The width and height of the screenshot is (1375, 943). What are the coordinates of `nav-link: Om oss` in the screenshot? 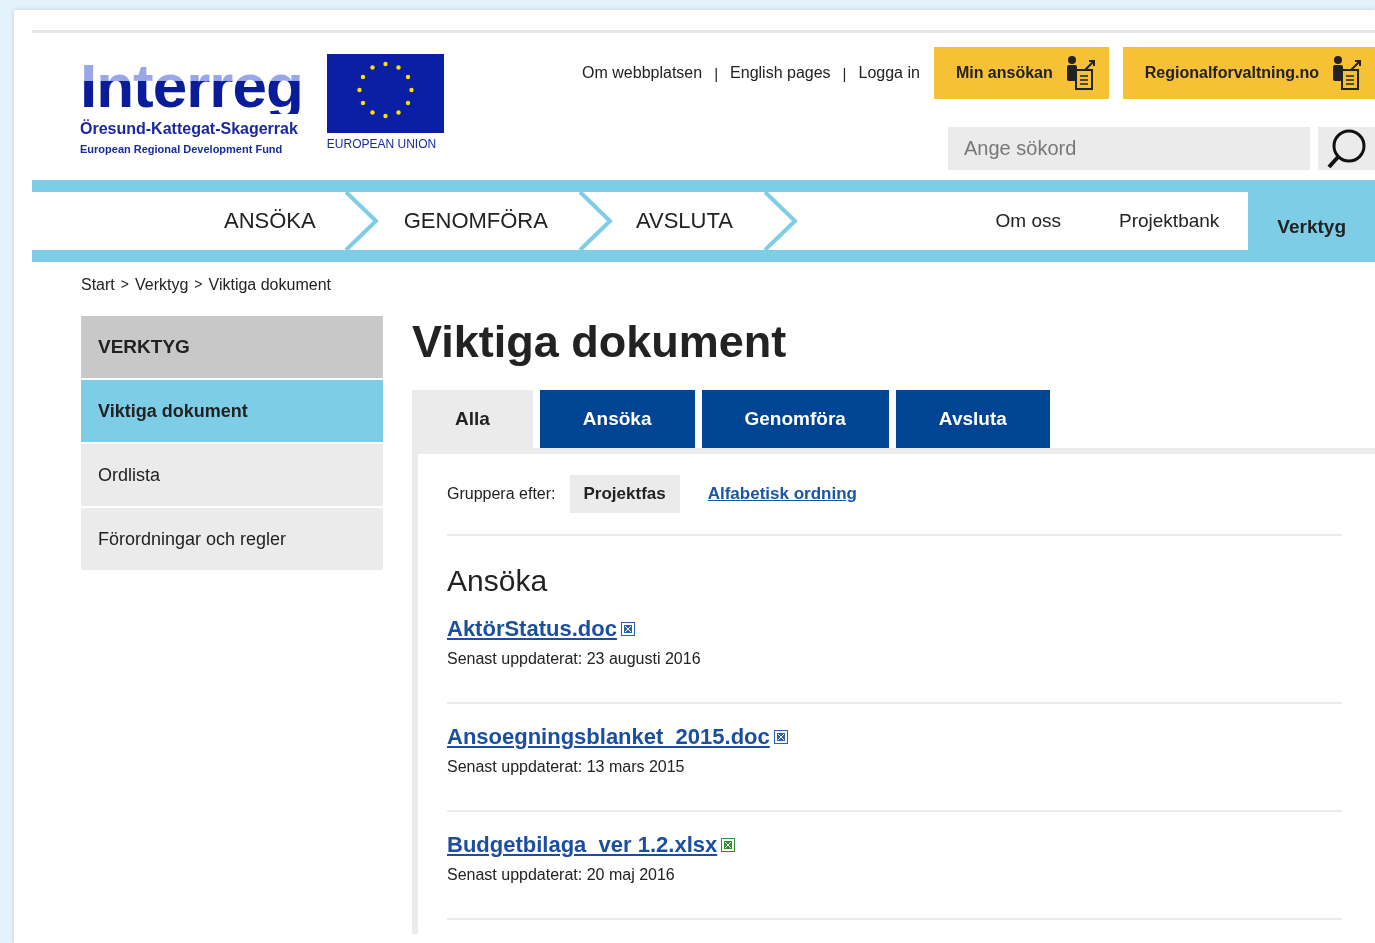 It's located at (1028, 221).